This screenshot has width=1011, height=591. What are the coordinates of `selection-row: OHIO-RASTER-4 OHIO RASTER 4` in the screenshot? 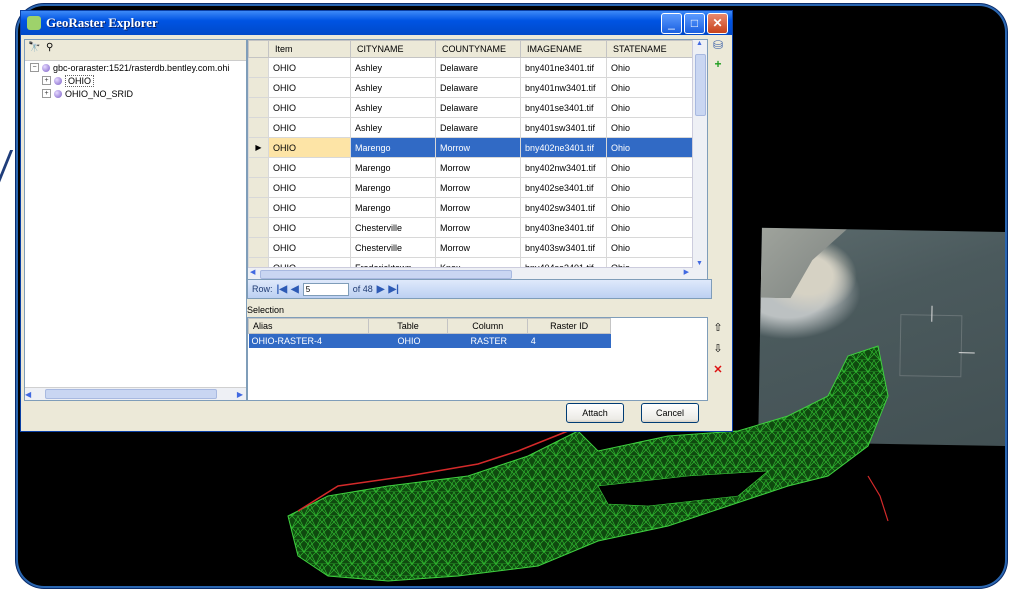 It's located at (429, 340).